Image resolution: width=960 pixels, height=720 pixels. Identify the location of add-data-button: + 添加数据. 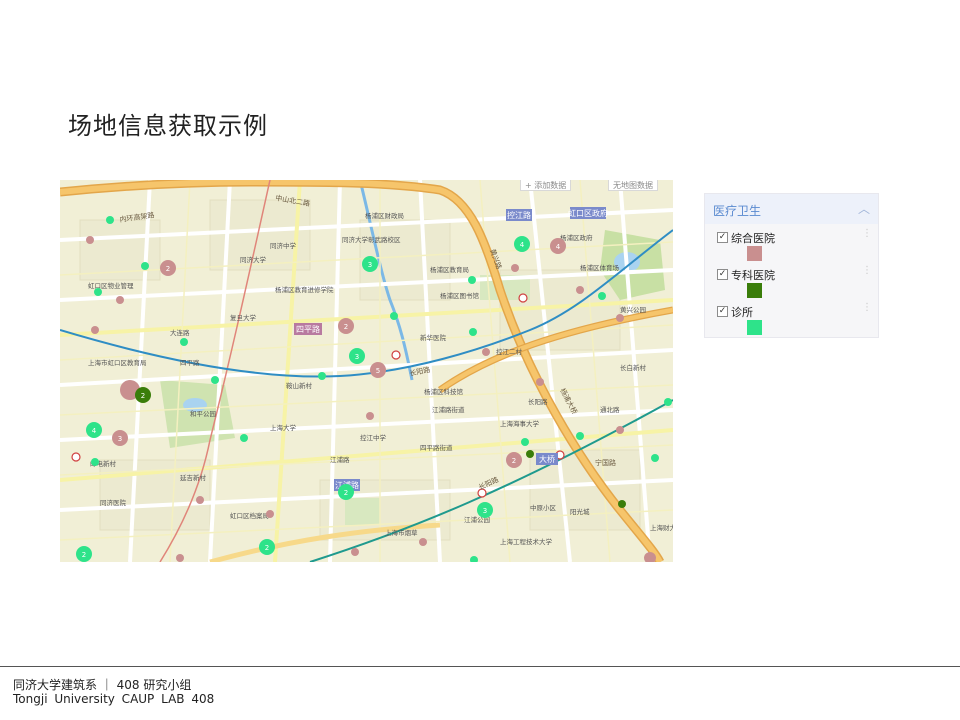
(546, 185).